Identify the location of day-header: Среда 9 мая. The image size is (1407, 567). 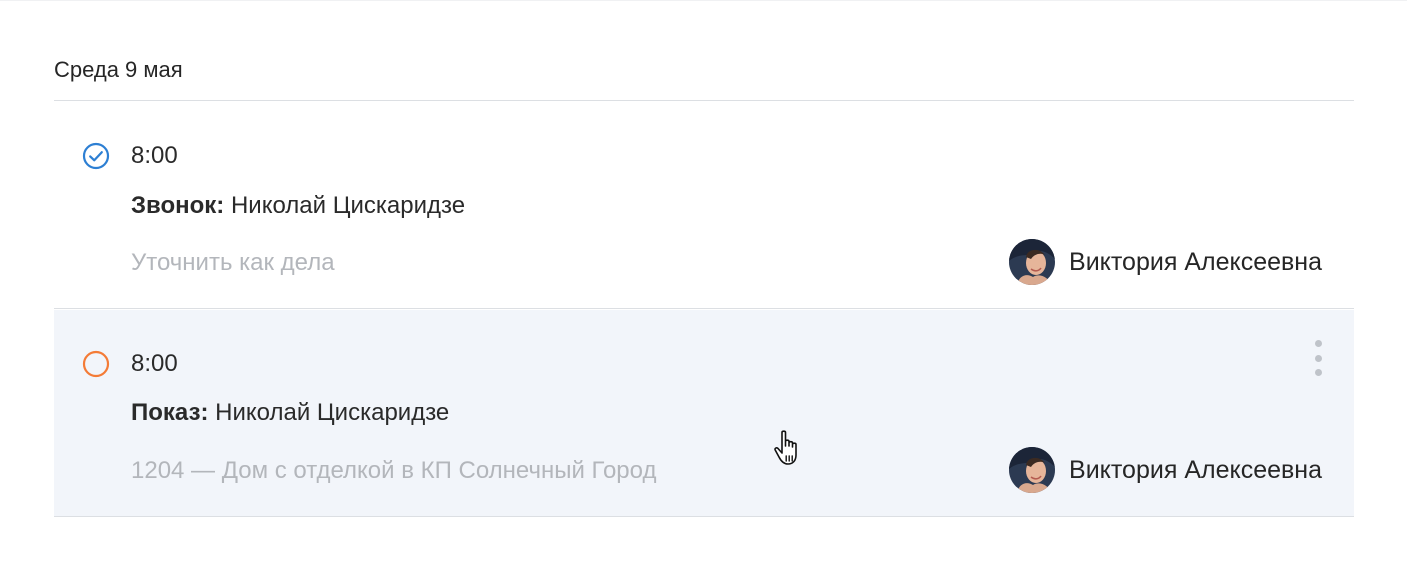
(118, 69).